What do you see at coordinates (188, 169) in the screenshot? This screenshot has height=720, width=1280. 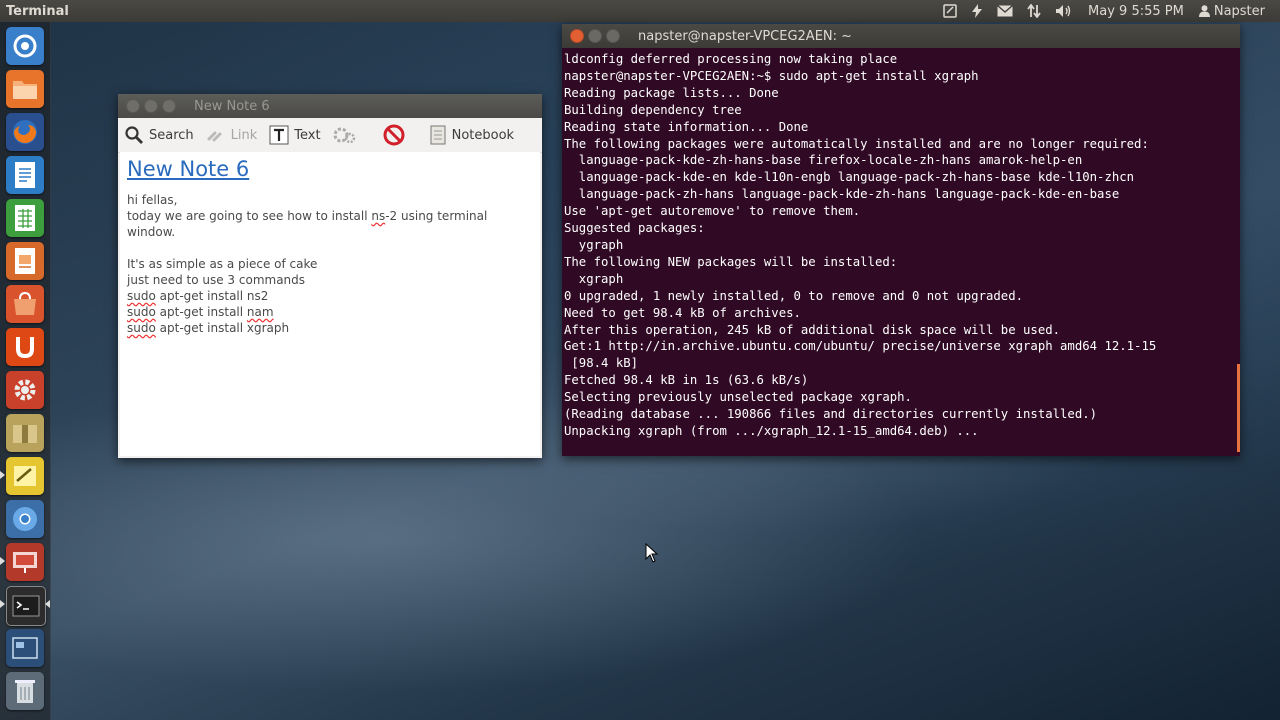 I see `note-heading: New Note 6` at bounding box center [188, 169].